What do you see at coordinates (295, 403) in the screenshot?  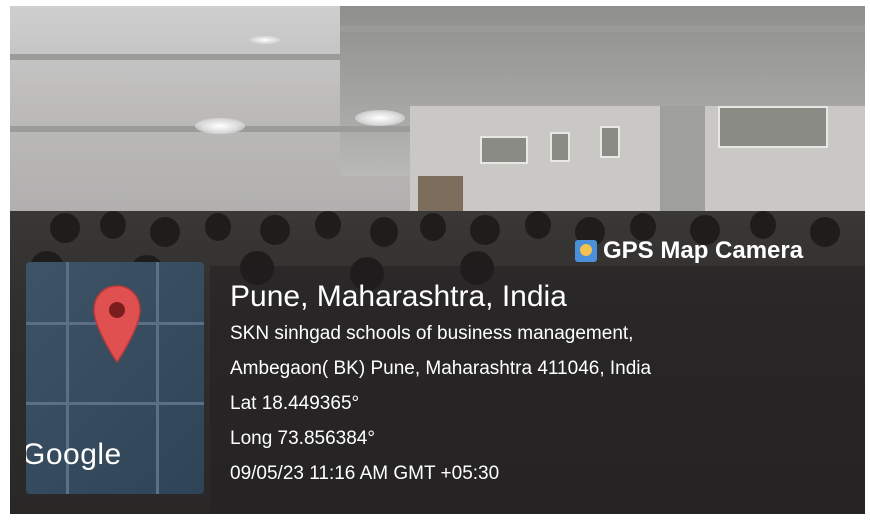 I see `location-latitude: Lat 18.449365°` at bounding box center [295, 403].